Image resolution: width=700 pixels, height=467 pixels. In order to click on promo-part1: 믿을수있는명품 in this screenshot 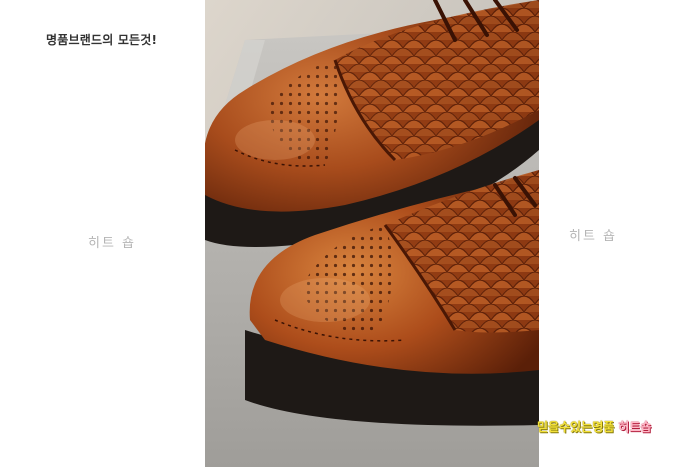, I will do `click(576, 427)`.